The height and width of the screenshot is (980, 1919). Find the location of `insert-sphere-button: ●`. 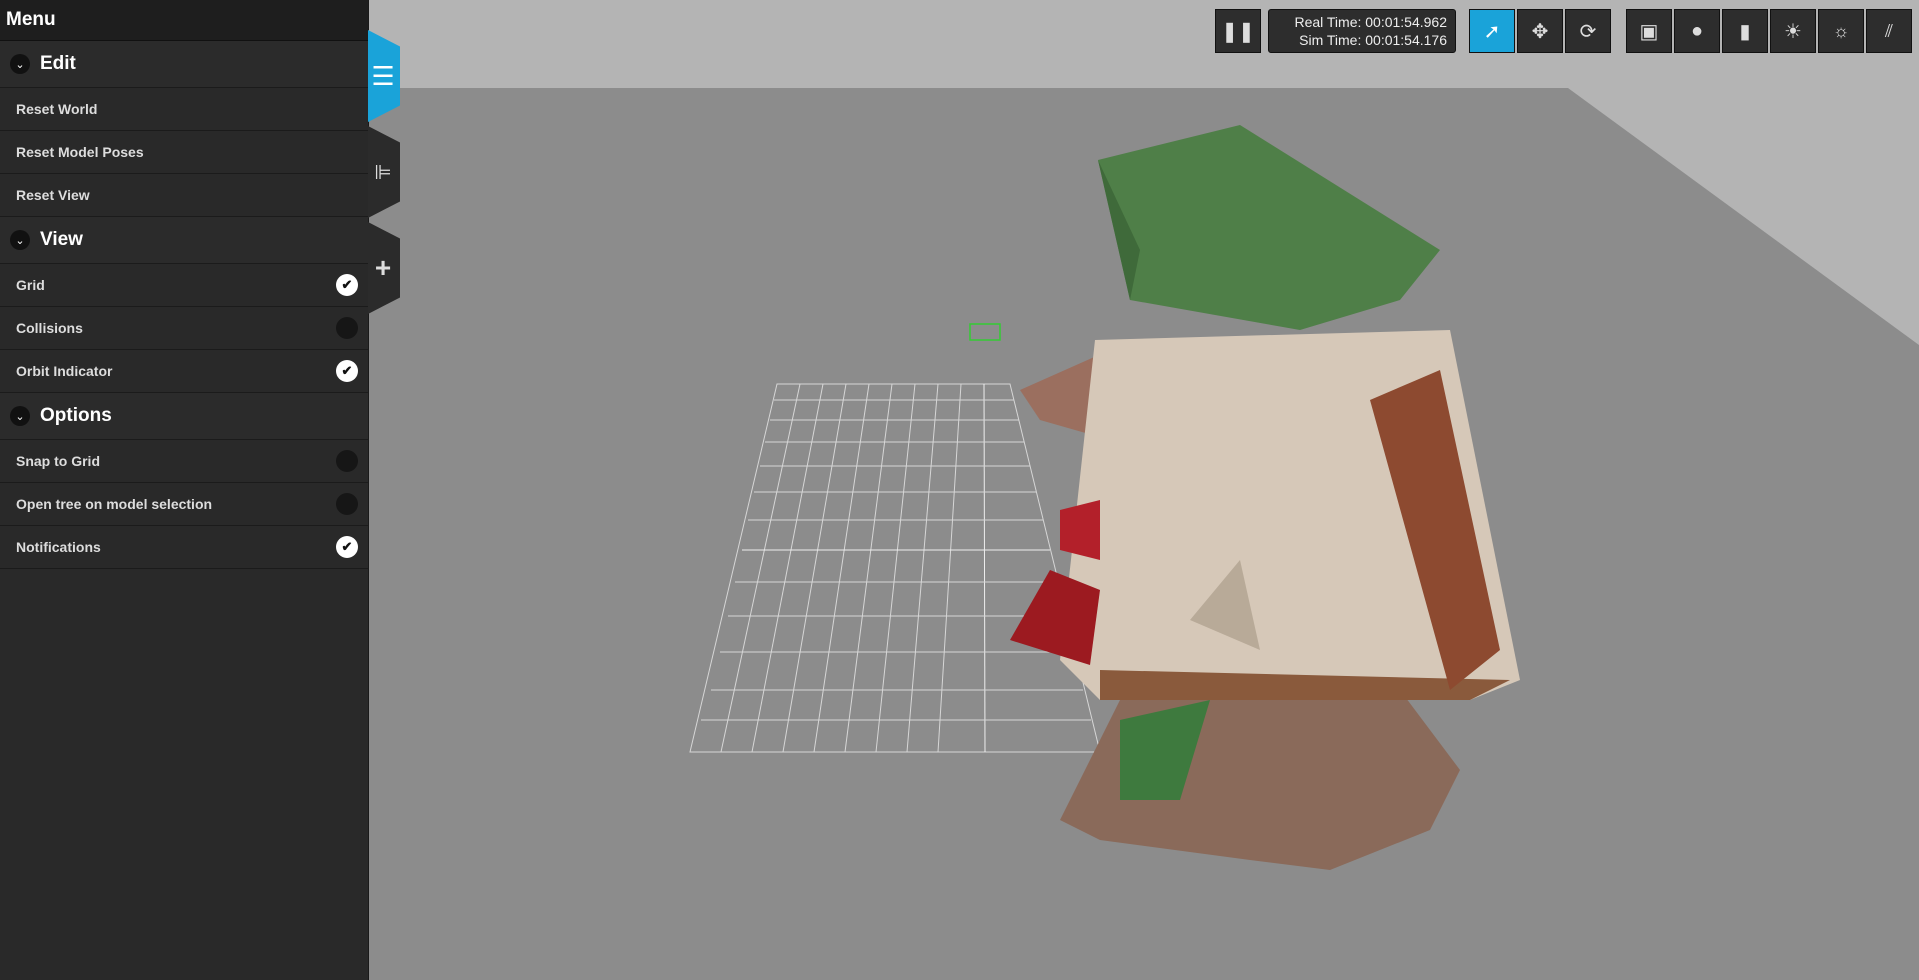

insert-sphere-button: ● is located at coordinates (1697, 31).